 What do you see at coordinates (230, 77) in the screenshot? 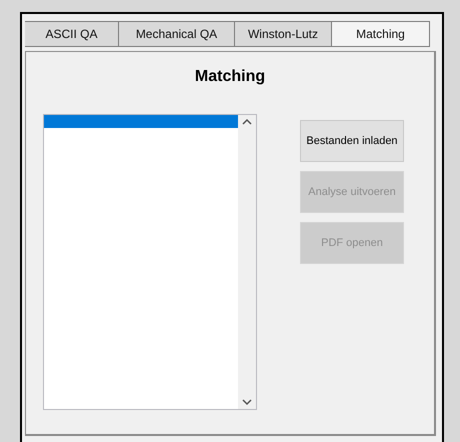
I see `panel-title: Matching` at bounding box center [230, 77].